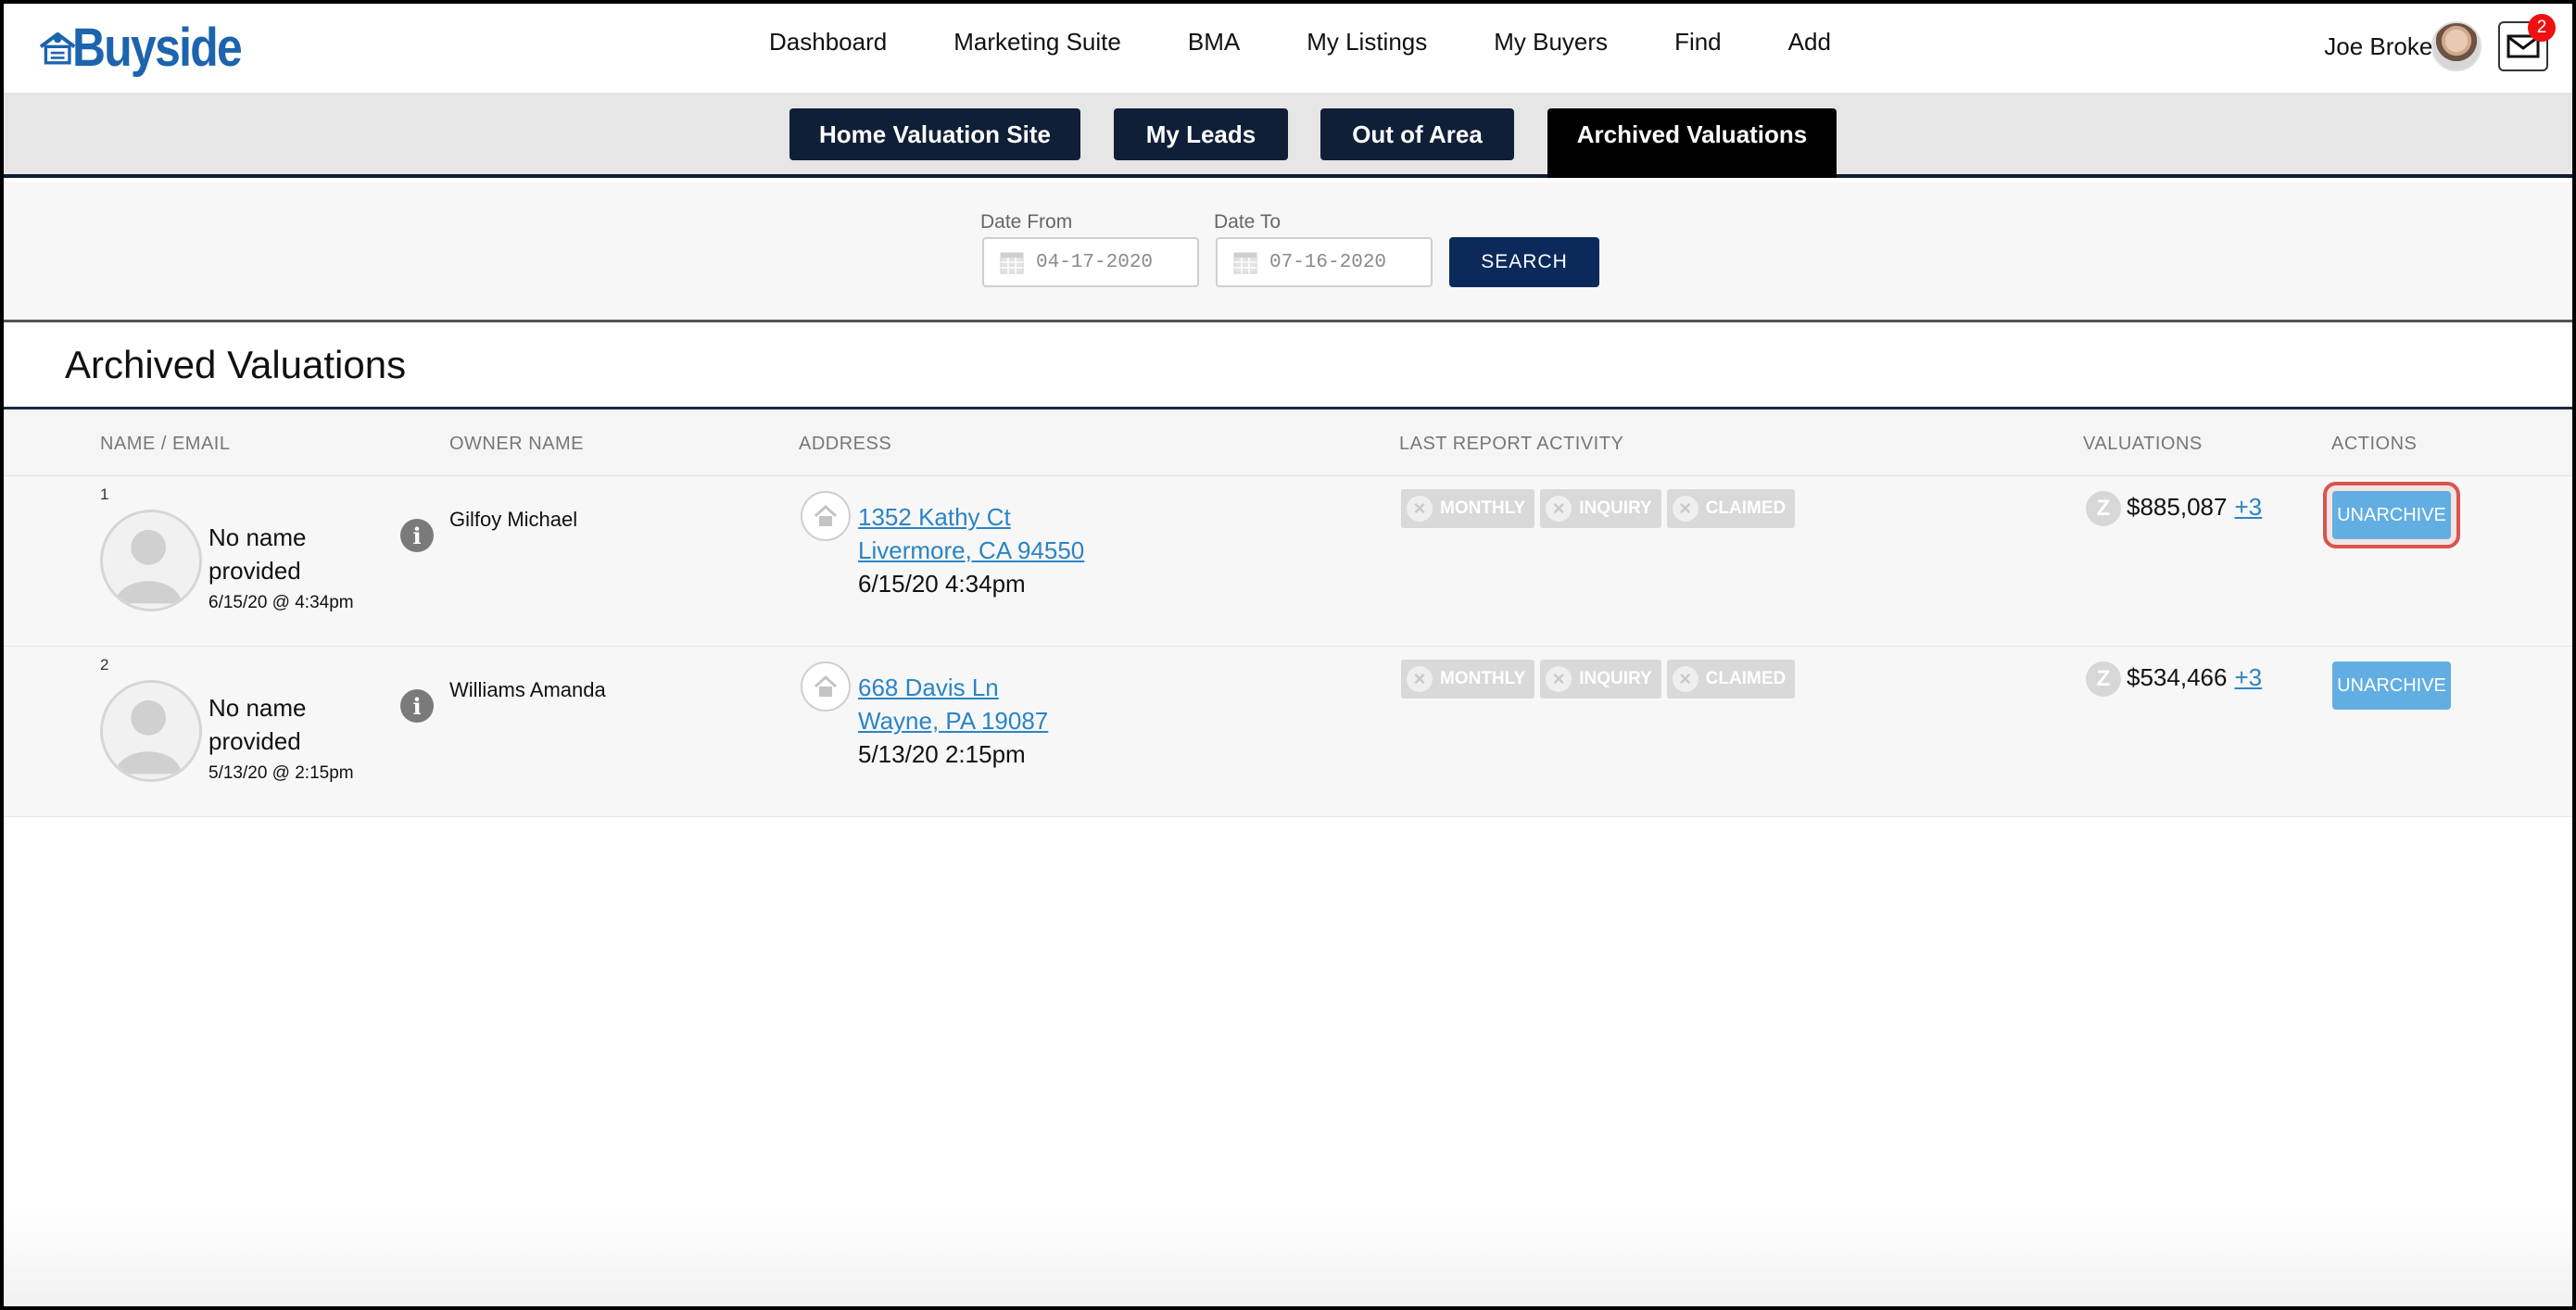  Describe the element at coordinates (1214, 42) in the screenshot. I see `nav-bma: BMA` at that location.